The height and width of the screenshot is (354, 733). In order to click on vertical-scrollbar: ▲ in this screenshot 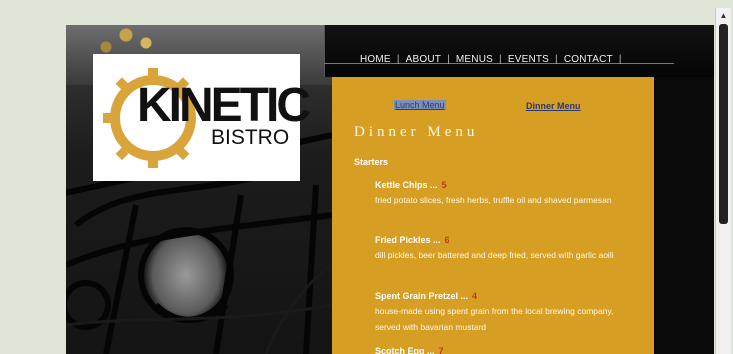, I will do `click(723, 181)`.